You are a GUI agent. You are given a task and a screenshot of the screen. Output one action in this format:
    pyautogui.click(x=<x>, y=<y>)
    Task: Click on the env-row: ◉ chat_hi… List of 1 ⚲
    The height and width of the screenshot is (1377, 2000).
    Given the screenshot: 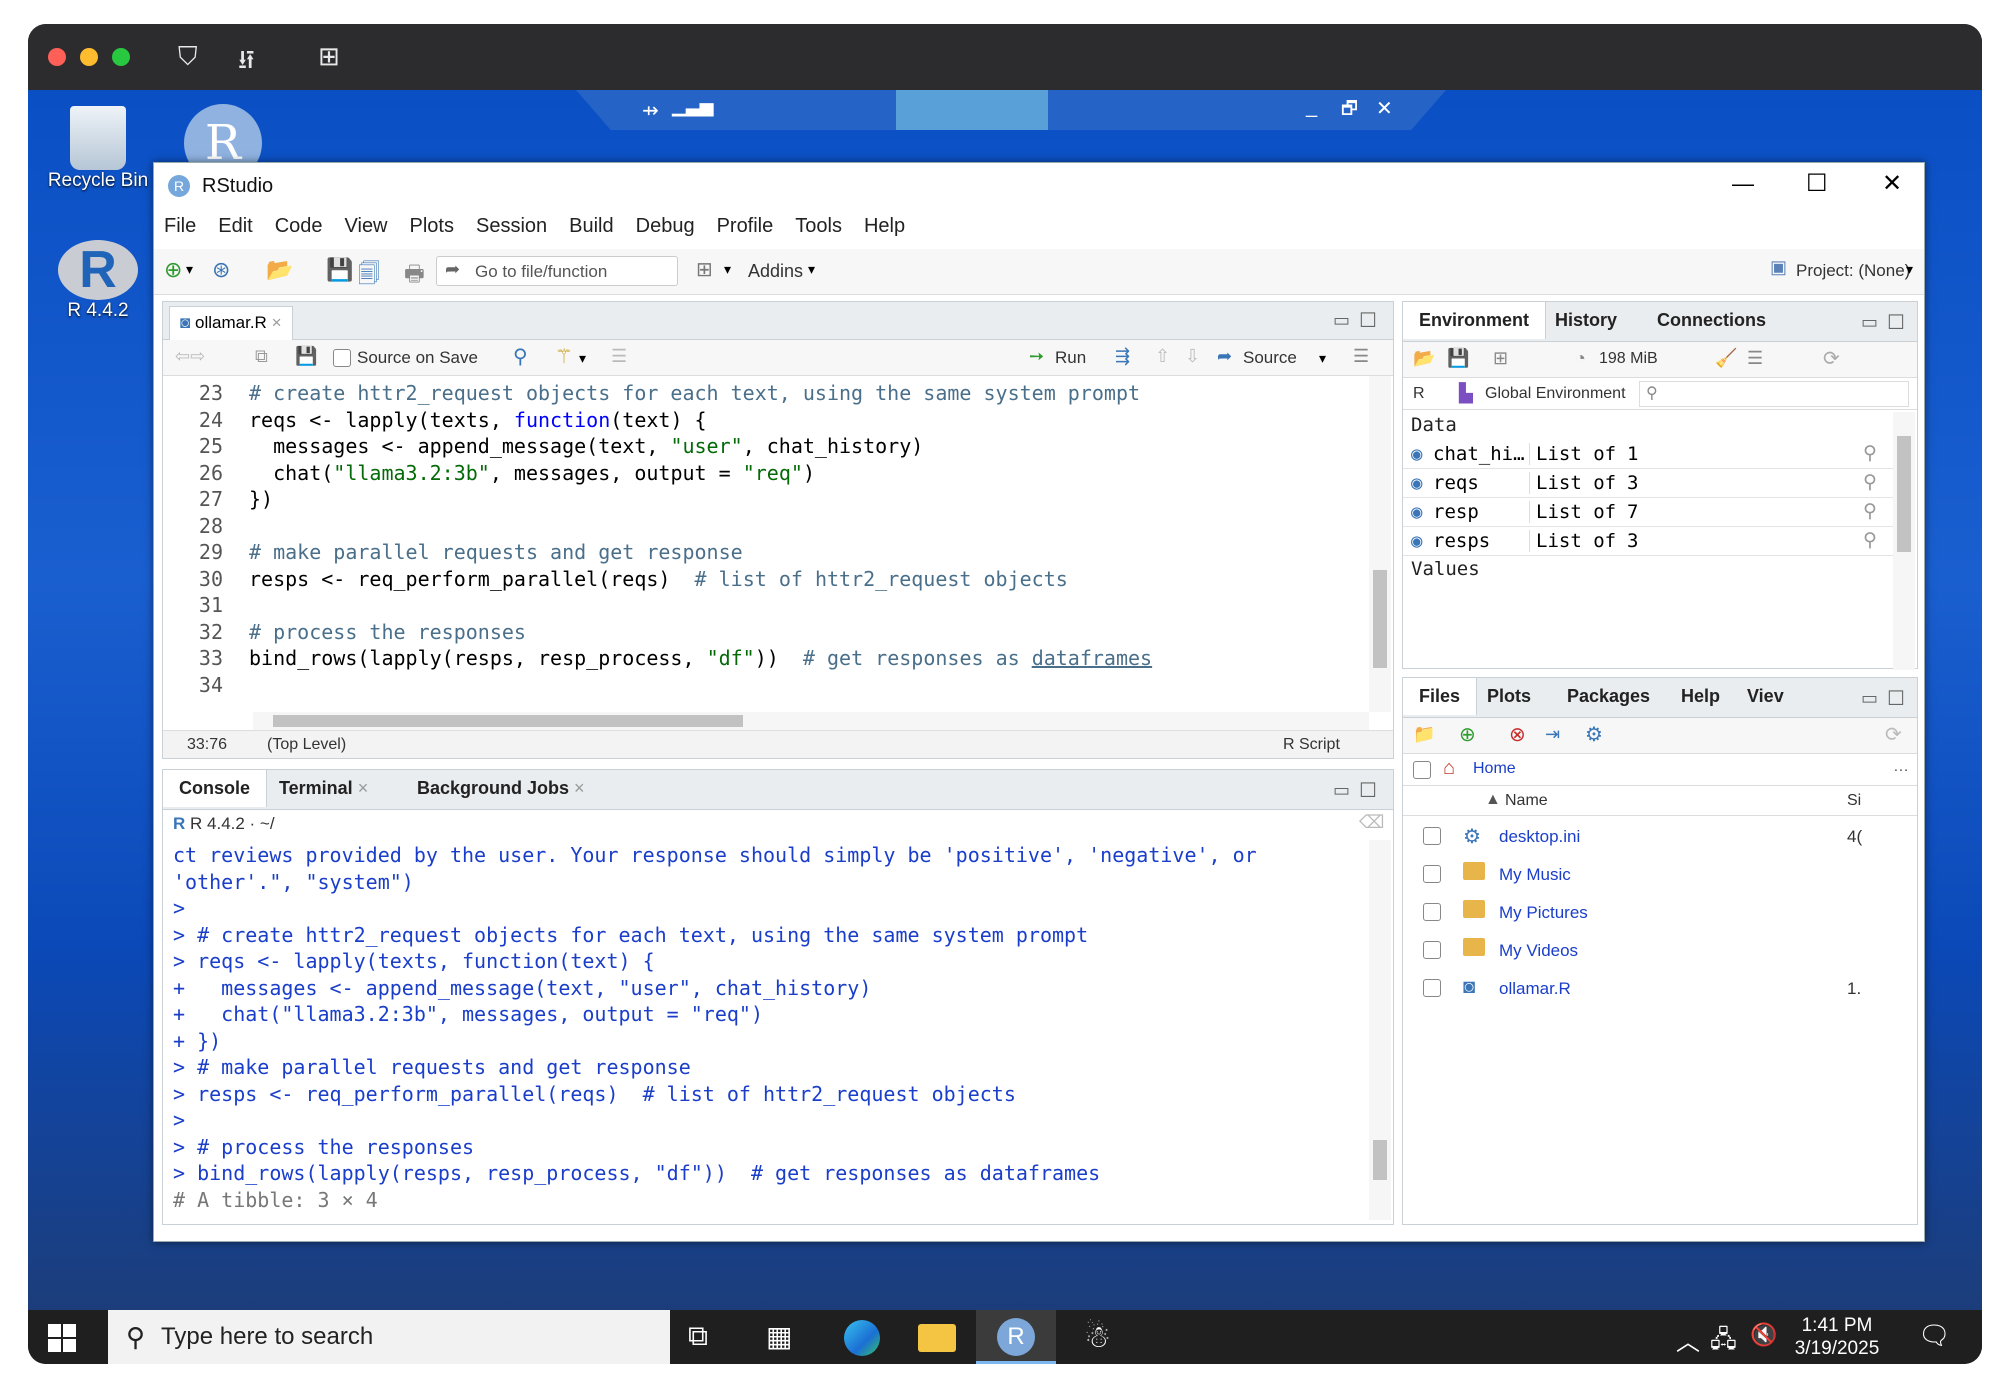 What is the action you would take?
    pyautogui.click(x=1648, y=454)
    